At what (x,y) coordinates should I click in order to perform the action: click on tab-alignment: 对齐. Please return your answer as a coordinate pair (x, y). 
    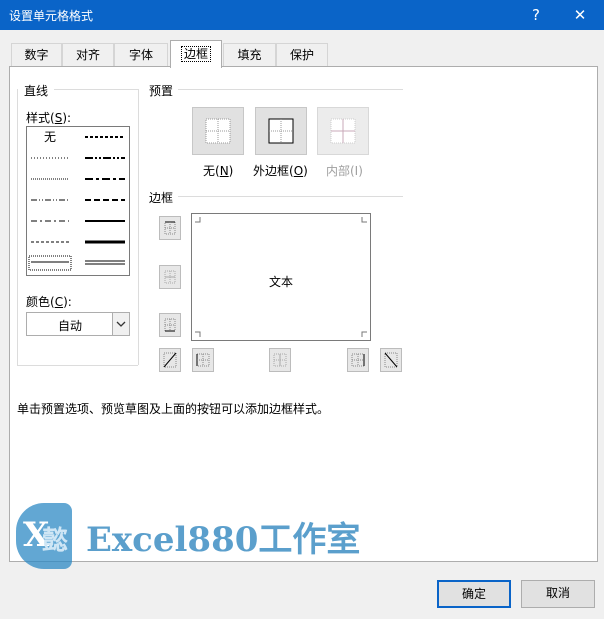
    Looking at the image, I should click on (88, 55).